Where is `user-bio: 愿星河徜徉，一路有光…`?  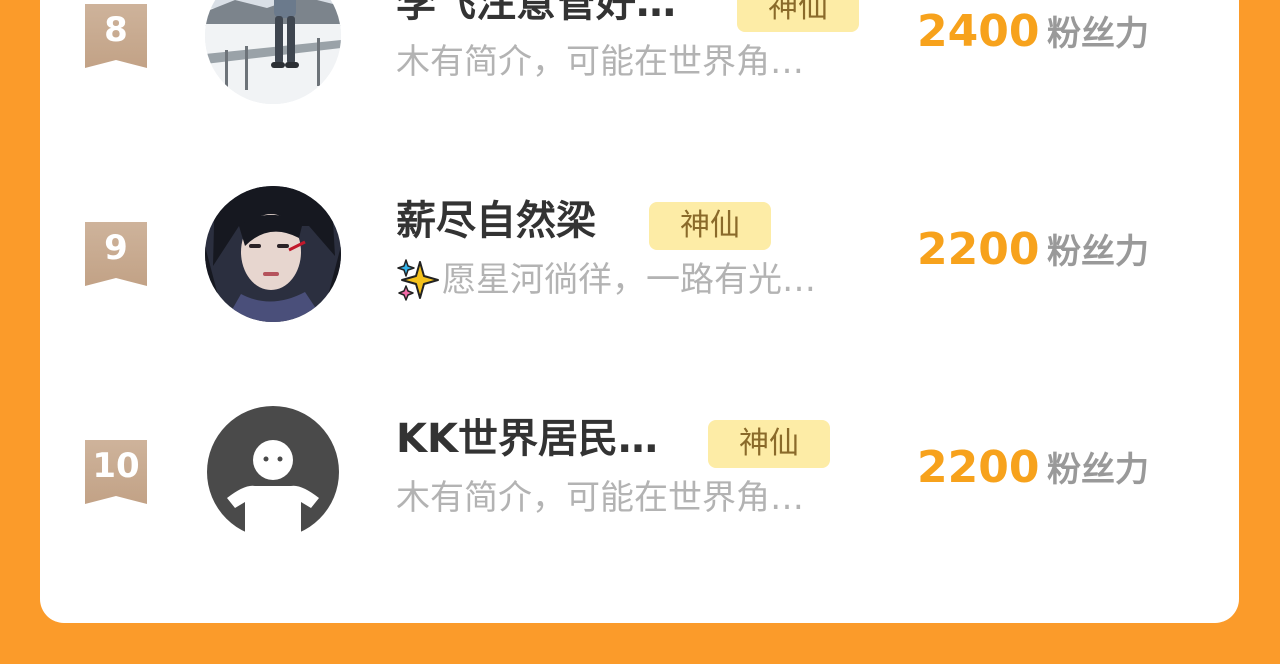
user-bio: 愿星河徜徉，一路有光… is located at coordinates (606, 280).